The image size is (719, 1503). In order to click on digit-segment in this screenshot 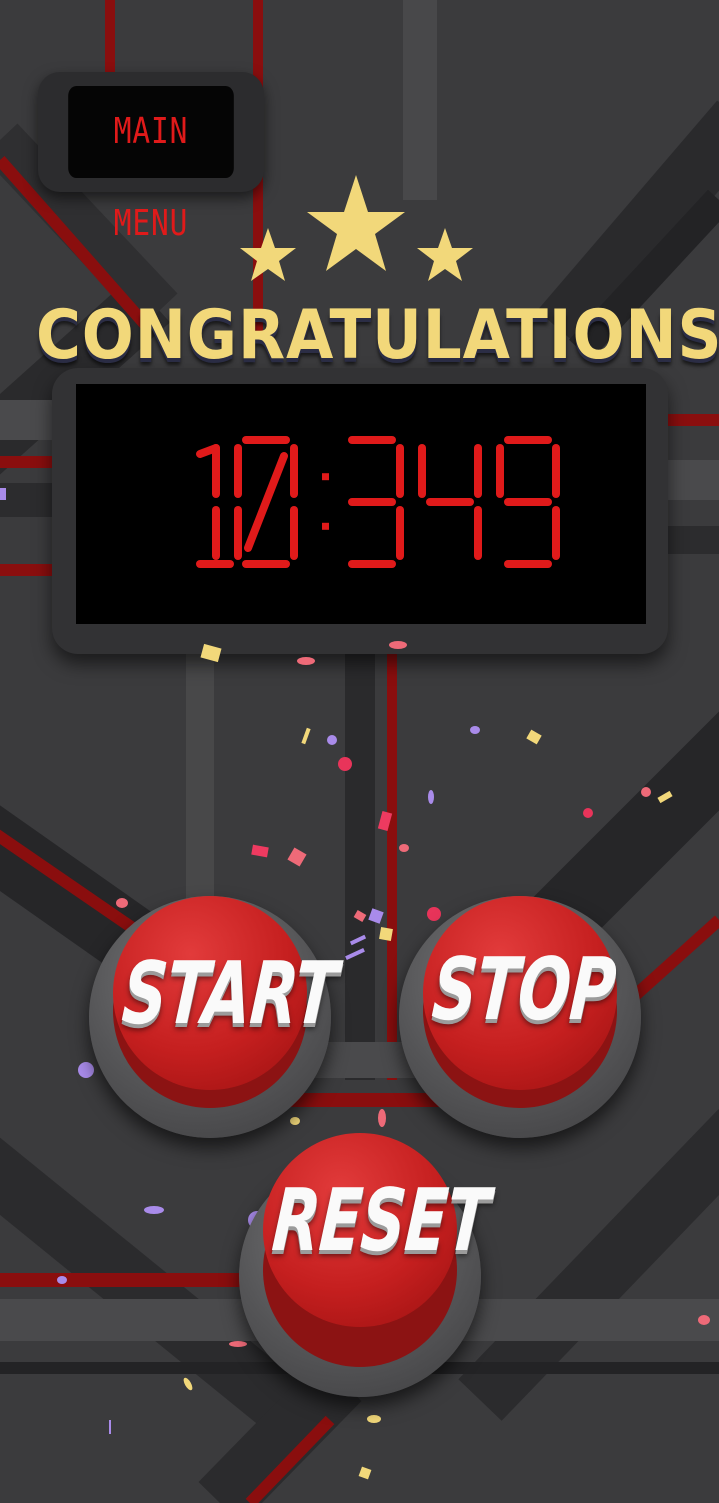, I will do `click(208, 451)`.